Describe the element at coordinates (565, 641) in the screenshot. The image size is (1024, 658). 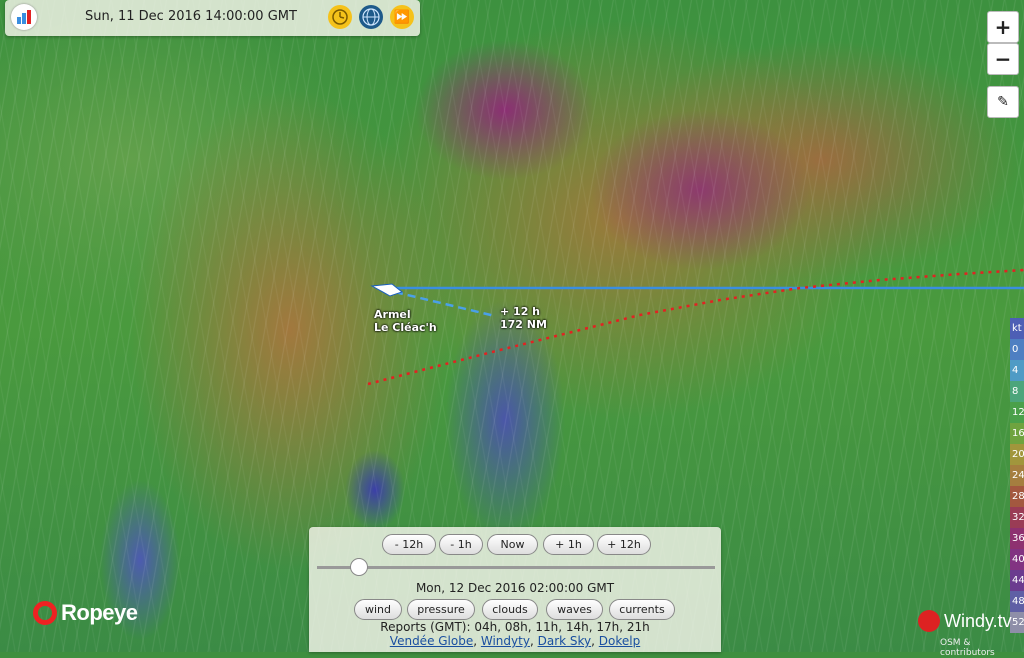
I see `link-dark-sky: Dark Sky` at that location.